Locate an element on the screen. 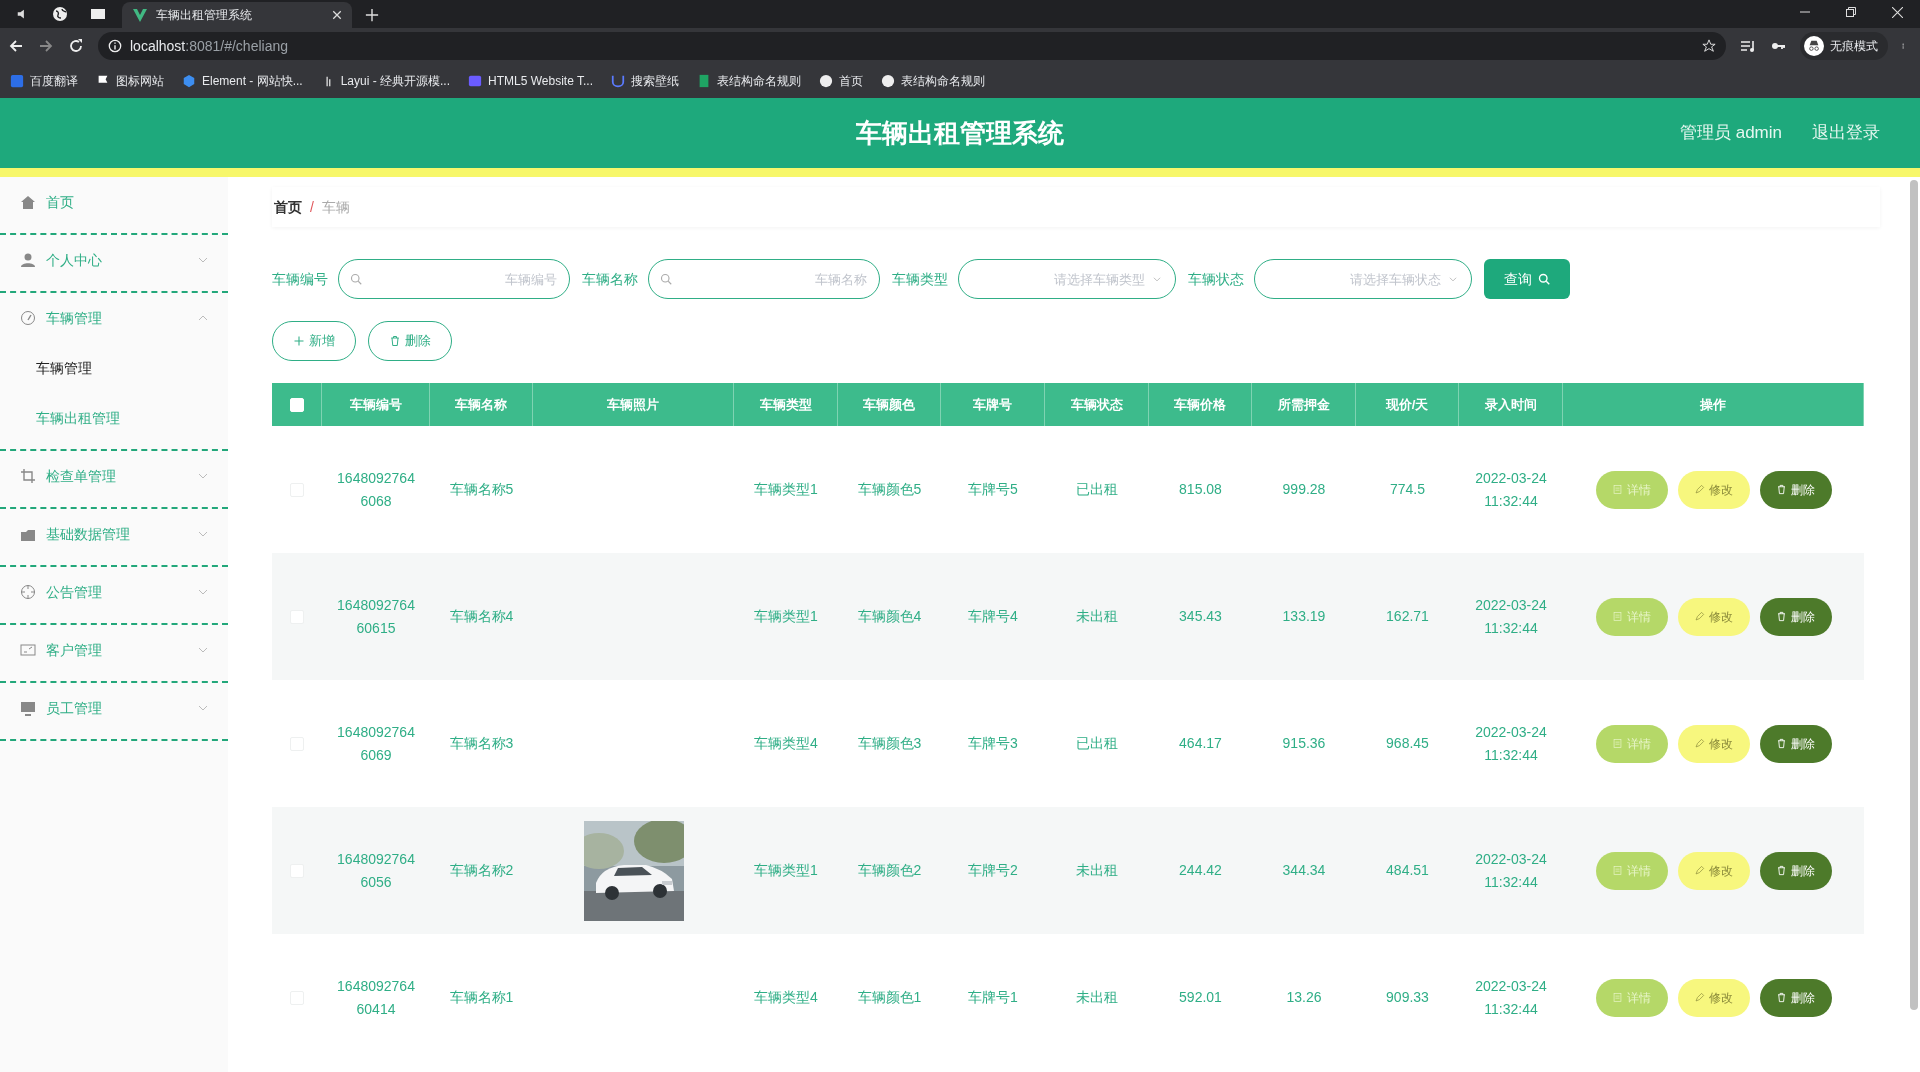 This screenshot has height=1072, width=1920. submenu-item: 车辆出租管理 is located at coordinates (114, 418).